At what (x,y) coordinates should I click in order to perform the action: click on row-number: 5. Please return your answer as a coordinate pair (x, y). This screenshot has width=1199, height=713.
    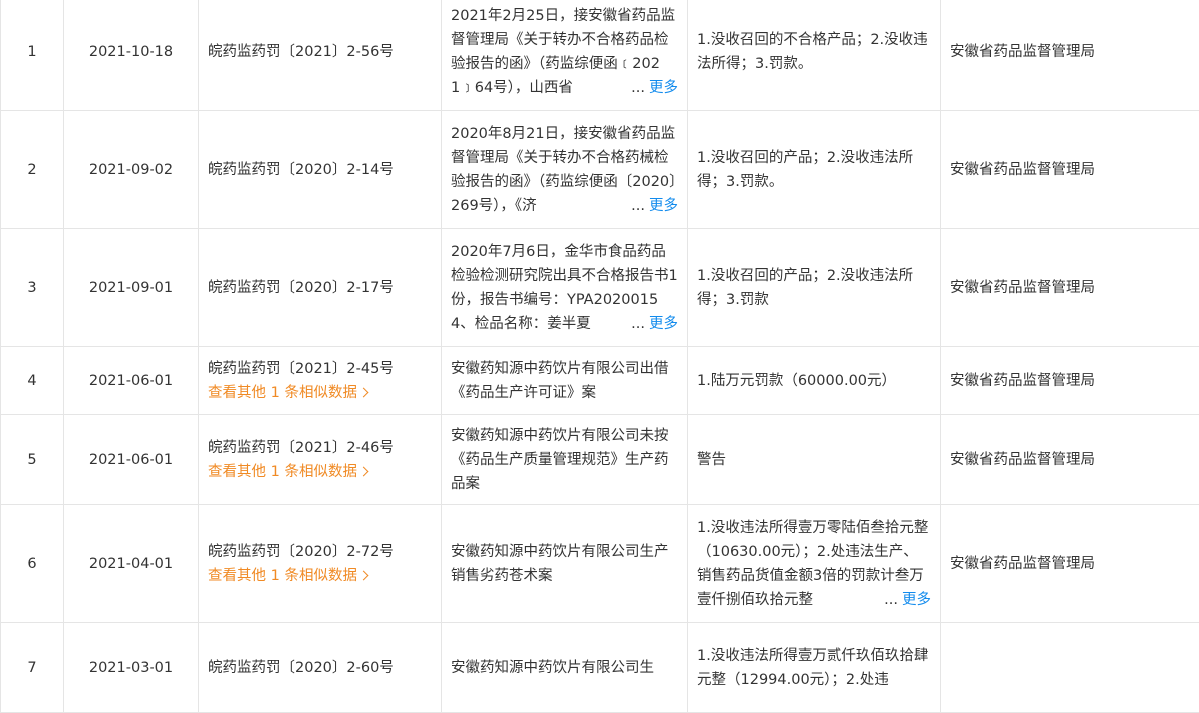
    Looking at the image, I should click on (32, 460).